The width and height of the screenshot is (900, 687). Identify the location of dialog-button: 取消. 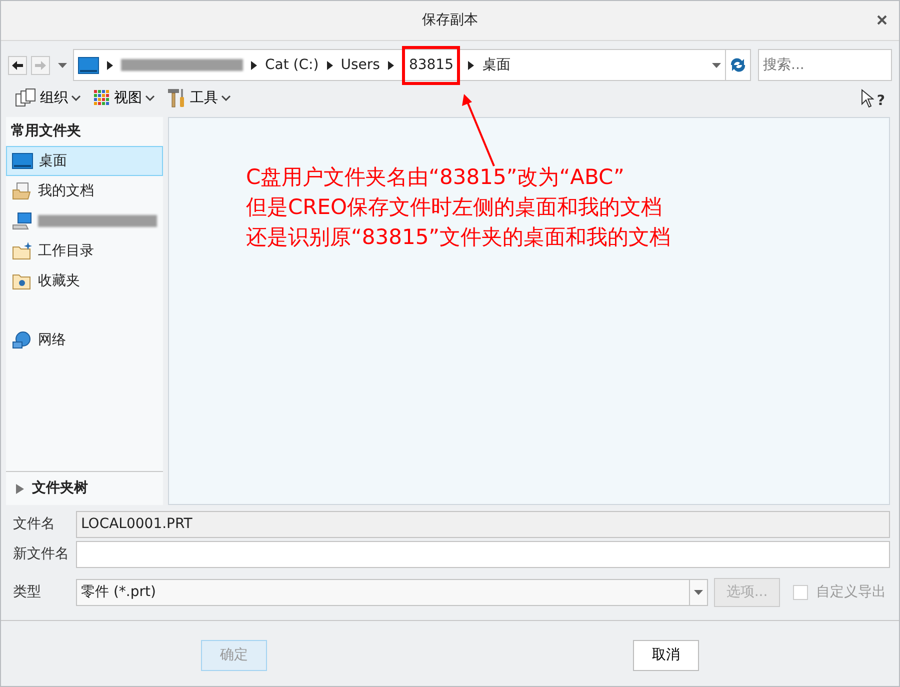
(666, 655).